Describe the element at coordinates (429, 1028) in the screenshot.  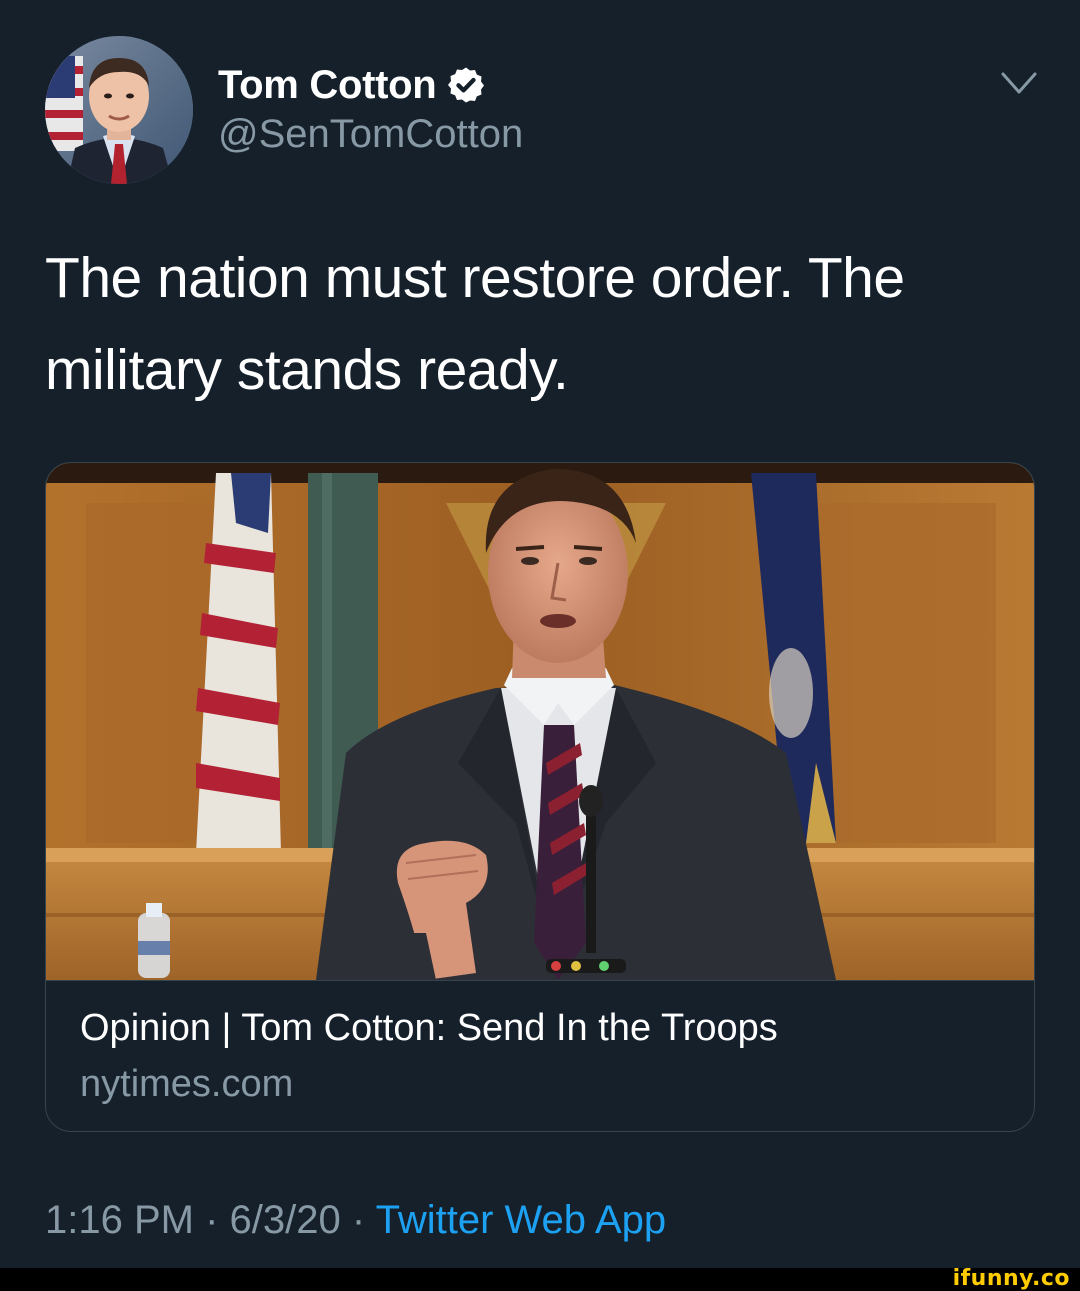
I see `card-title: Opinion | Tom Cotton: Send In the Troops` at that location.